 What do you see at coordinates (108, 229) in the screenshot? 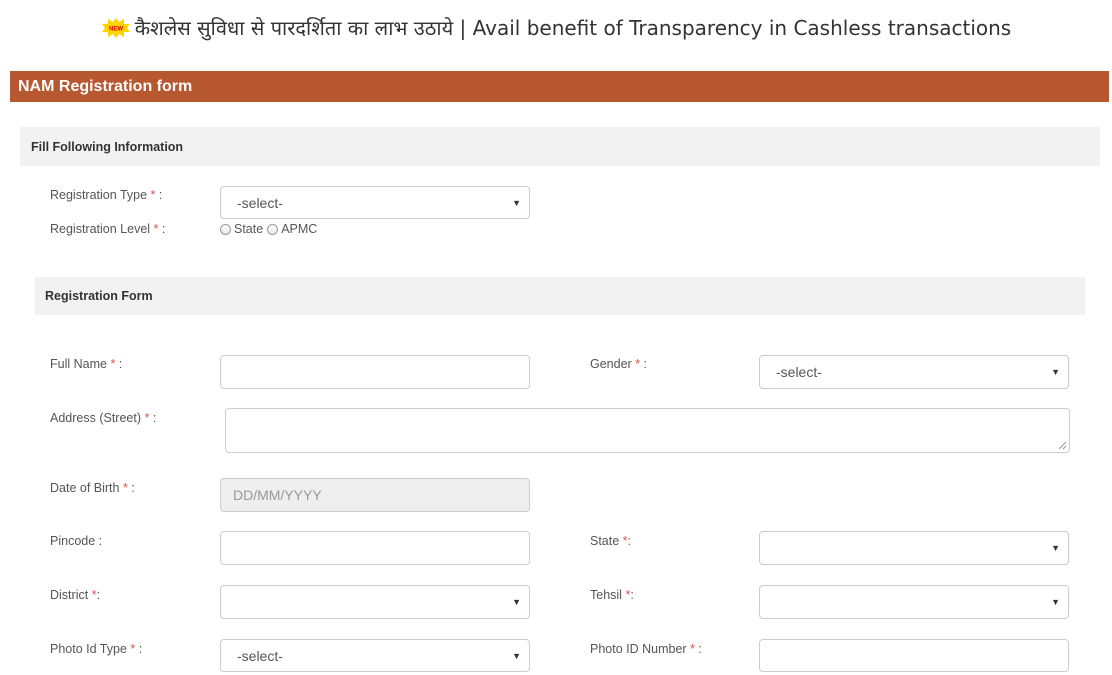
I see `registration-level-label: Registration Level * :` at bounding box center [108, 229].